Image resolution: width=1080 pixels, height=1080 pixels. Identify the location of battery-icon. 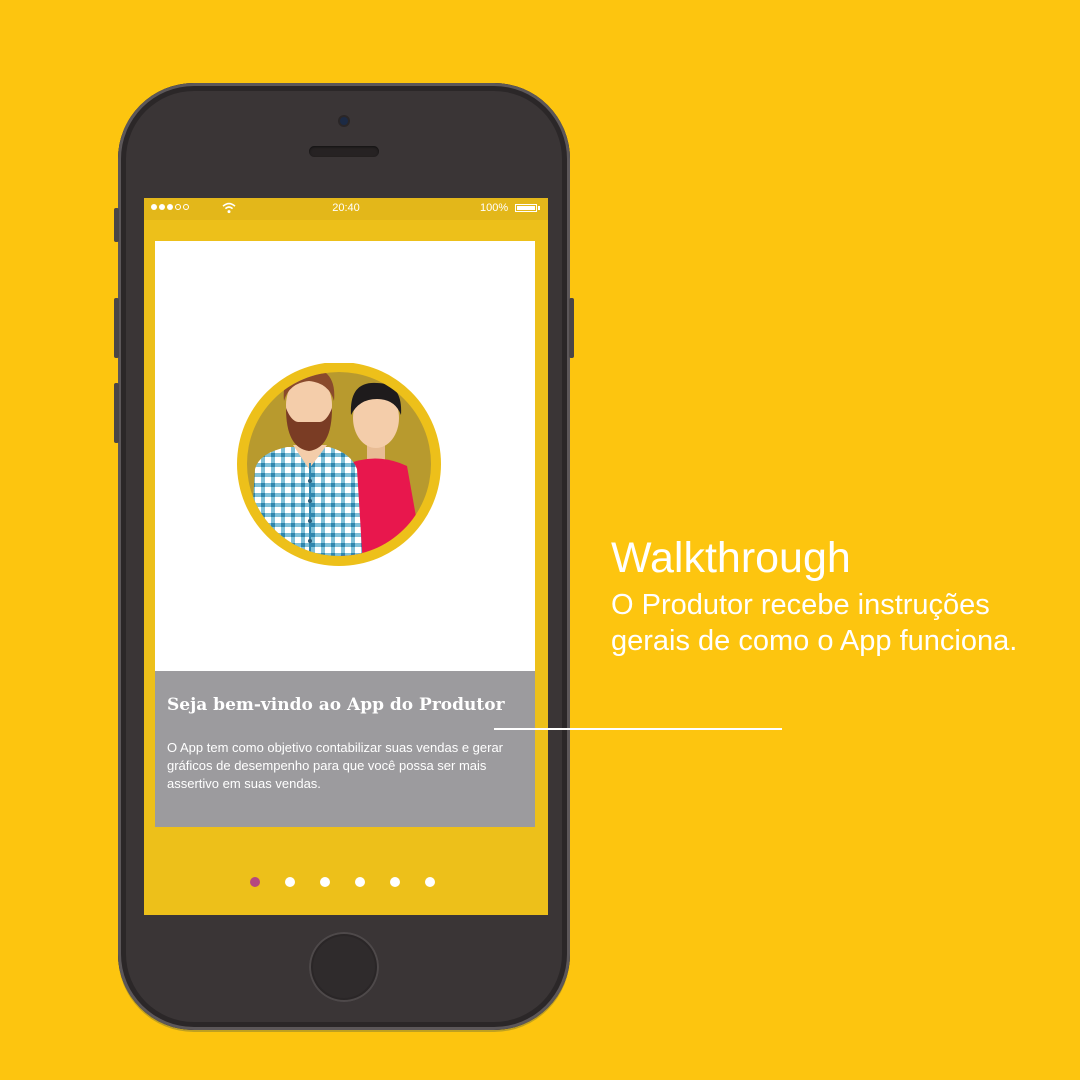
(526, 208).